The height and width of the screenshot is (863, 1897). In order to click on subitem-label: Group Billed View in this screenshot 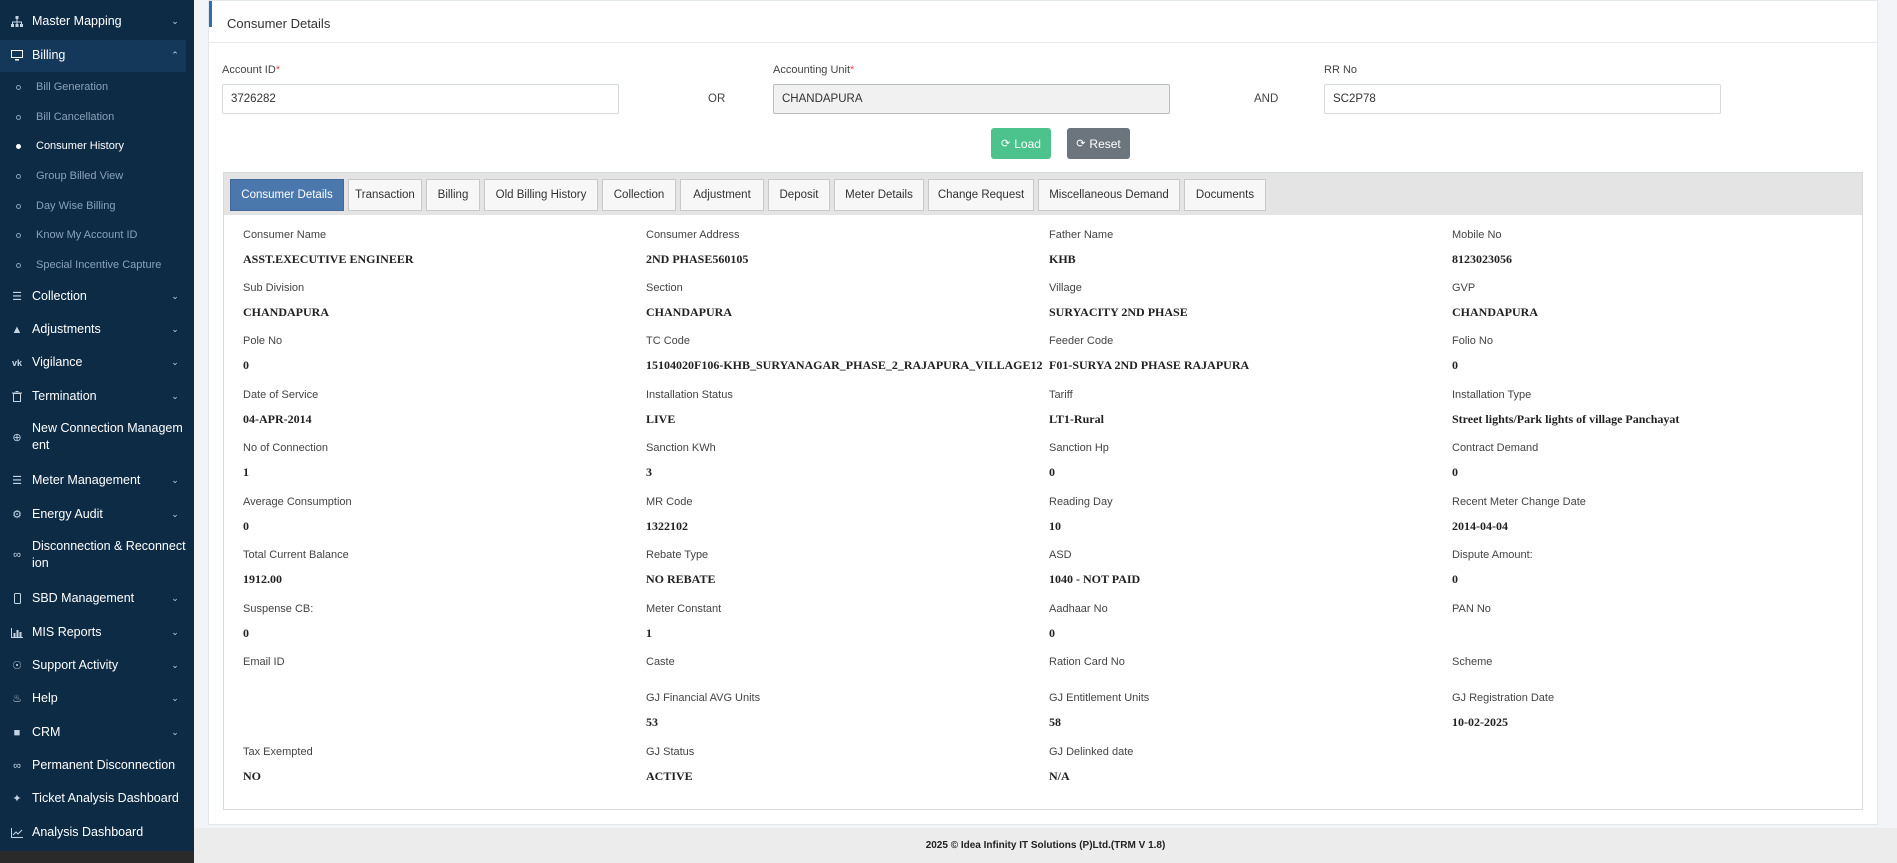, I will do `click(80, 176)`.